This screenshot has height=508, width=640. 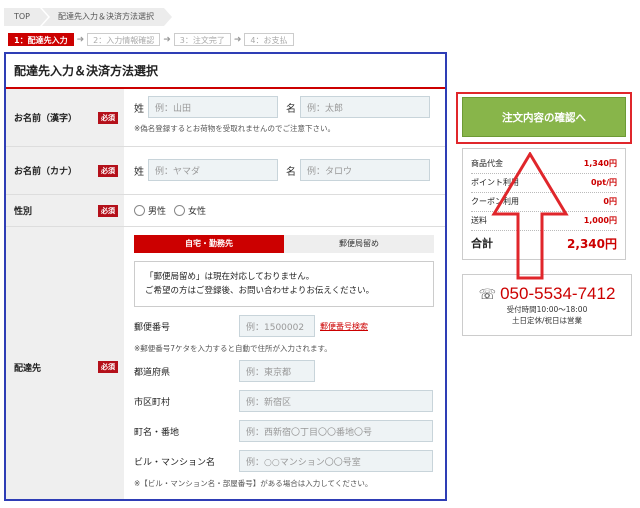 What do you see at coordinates (23, 212) in the screenshot?
I see `label-gender: 性別` at bounding box center [23, 212].